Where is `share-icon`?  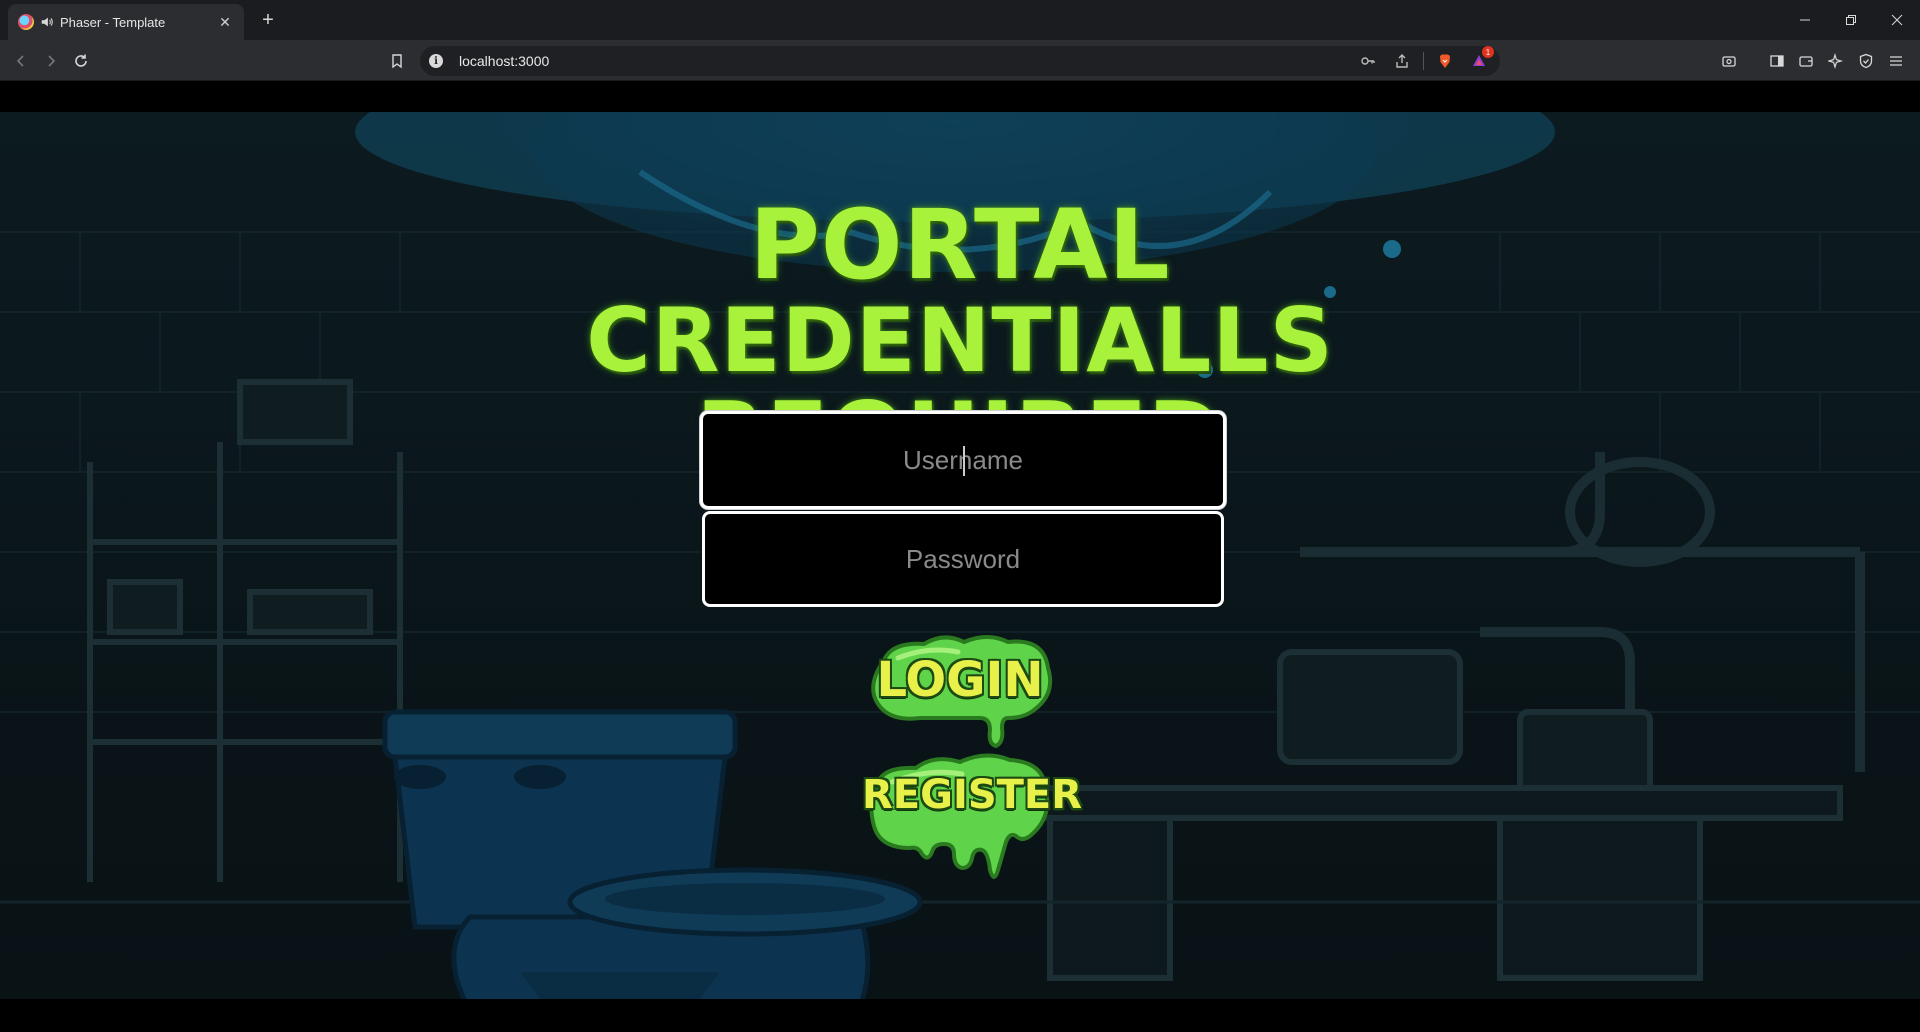
share-icon is located at coordinates (1402, 61).